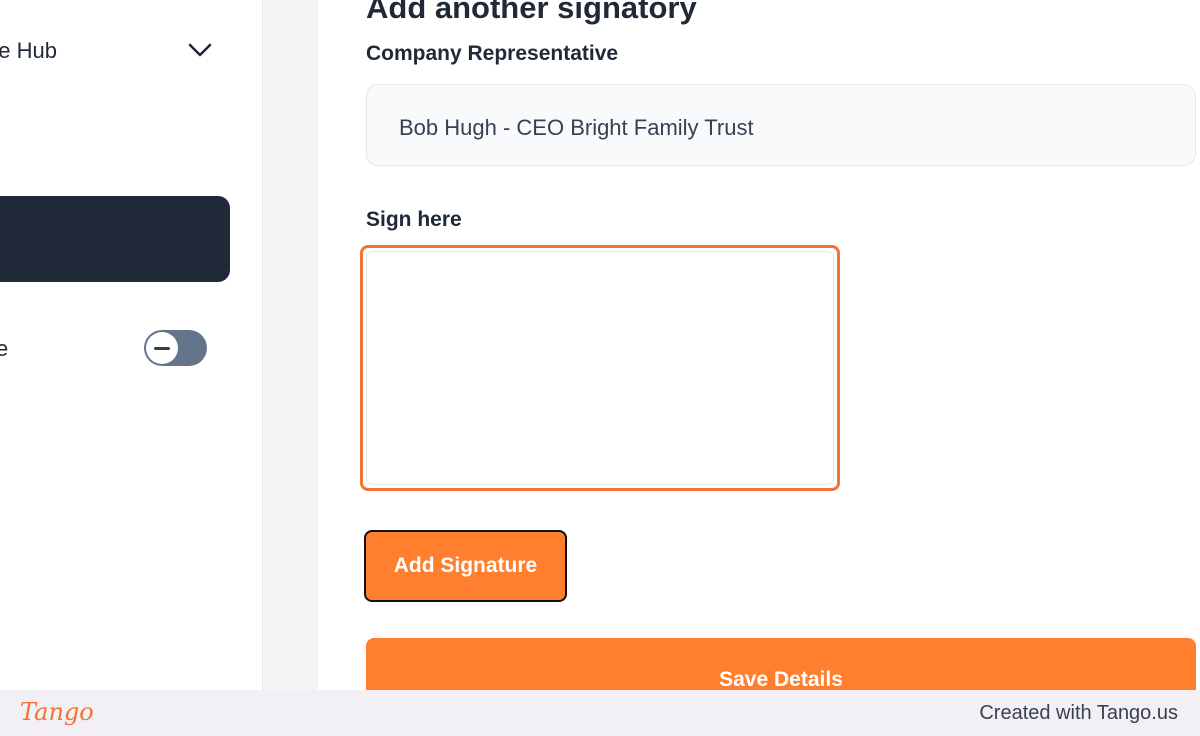  I want to click on company-representative-field: Bob Hugh - CEO Bright Family Trust, so click(781, 125).